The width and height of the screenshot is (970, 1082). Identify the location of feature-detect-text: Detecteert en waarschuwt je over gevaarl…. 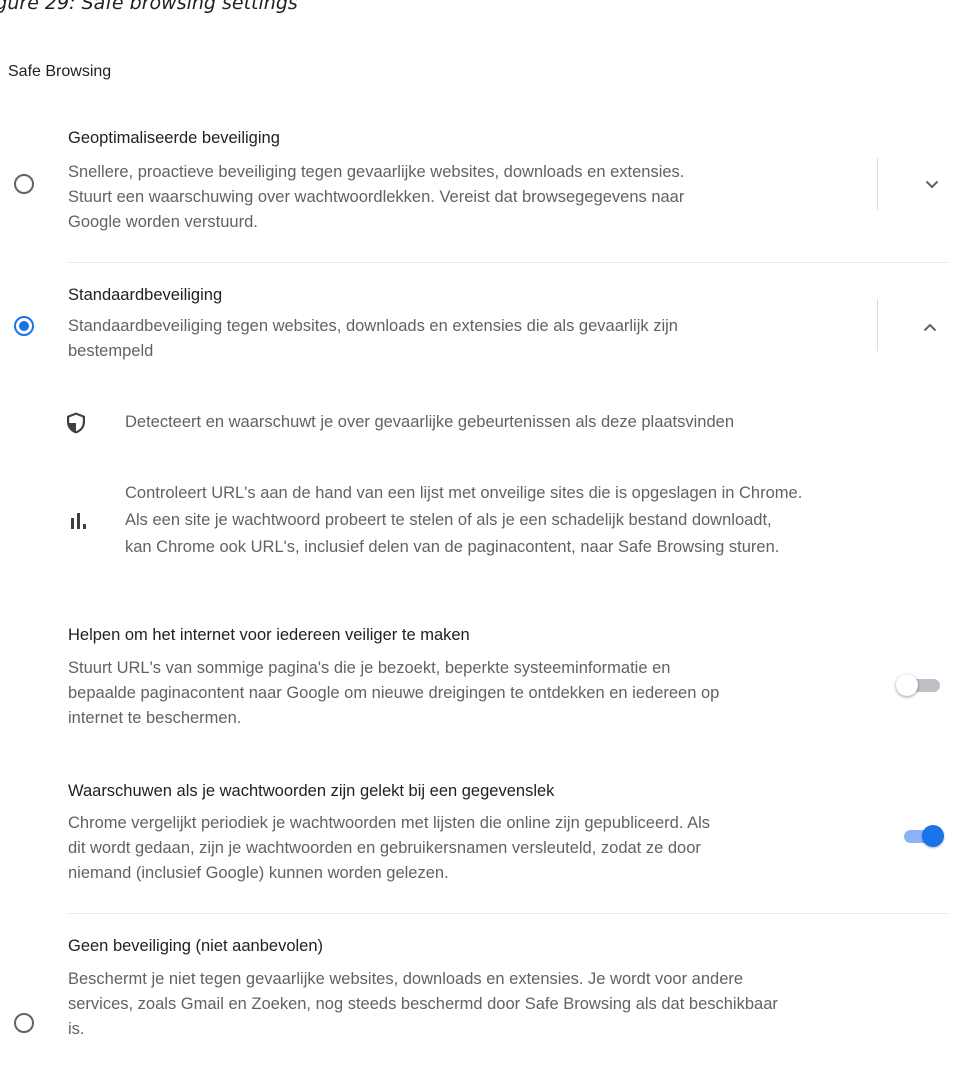
(429, 422).